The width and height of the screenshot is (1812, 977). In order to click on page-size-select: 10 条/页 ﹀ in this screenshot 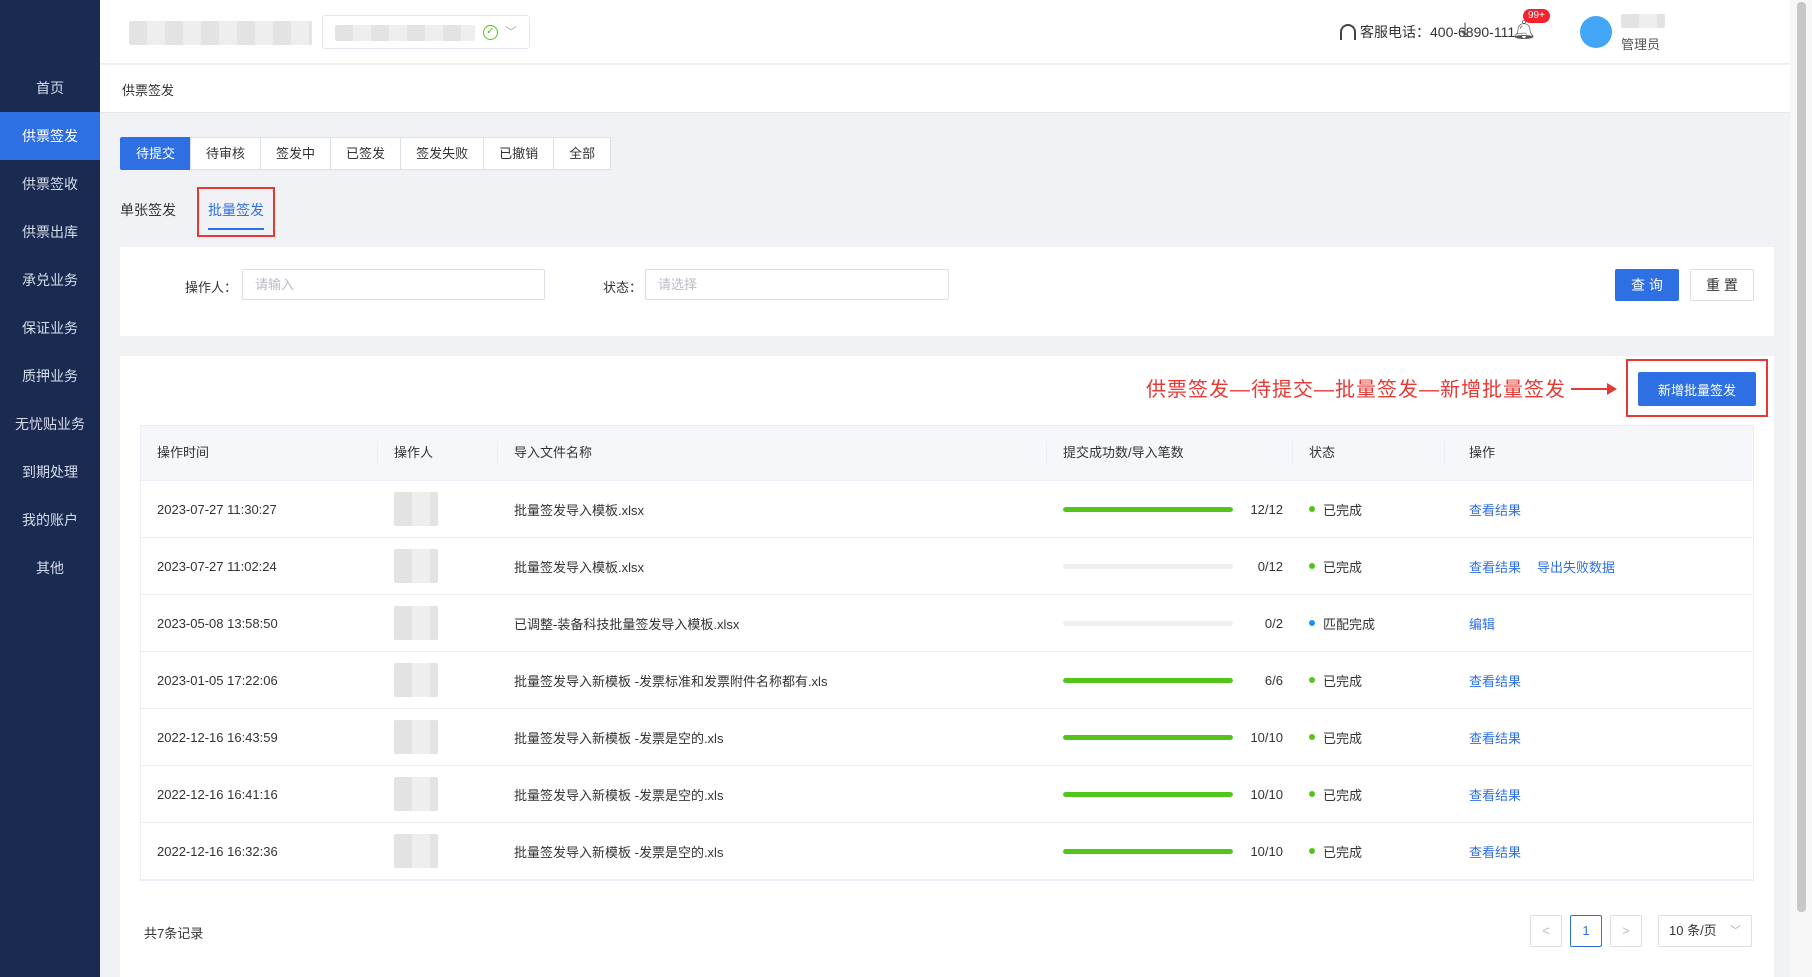, I will do `click(1705, 931)`.